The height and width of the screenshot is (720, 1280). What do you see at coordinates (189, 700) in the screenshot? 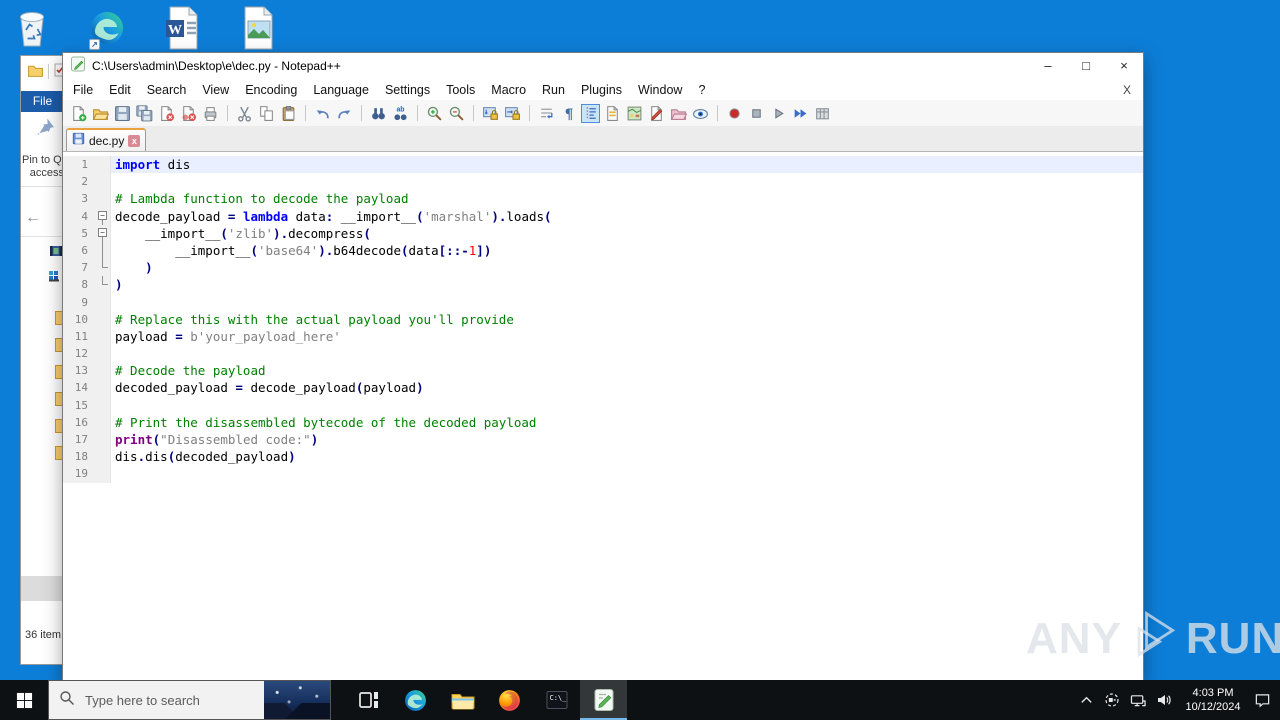
I see `taskbar-search: Type here to search` at bounding box center [189, 700].